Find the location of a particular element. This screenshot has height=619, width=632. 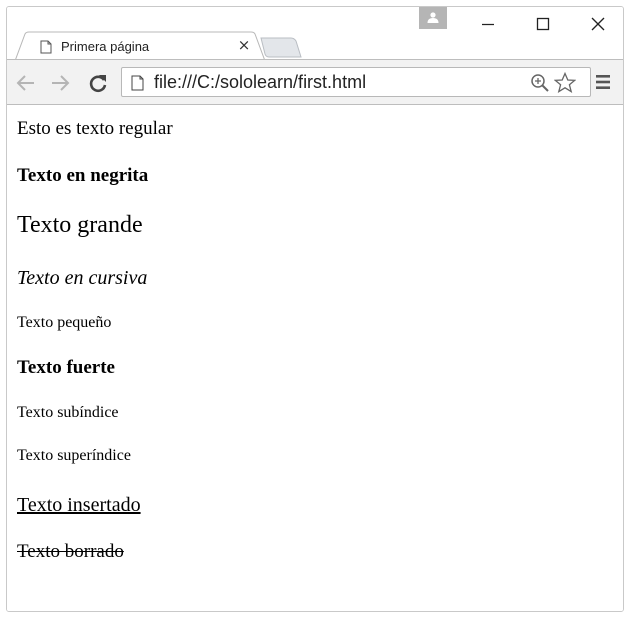

back-button is located at coordinates (26, 83).